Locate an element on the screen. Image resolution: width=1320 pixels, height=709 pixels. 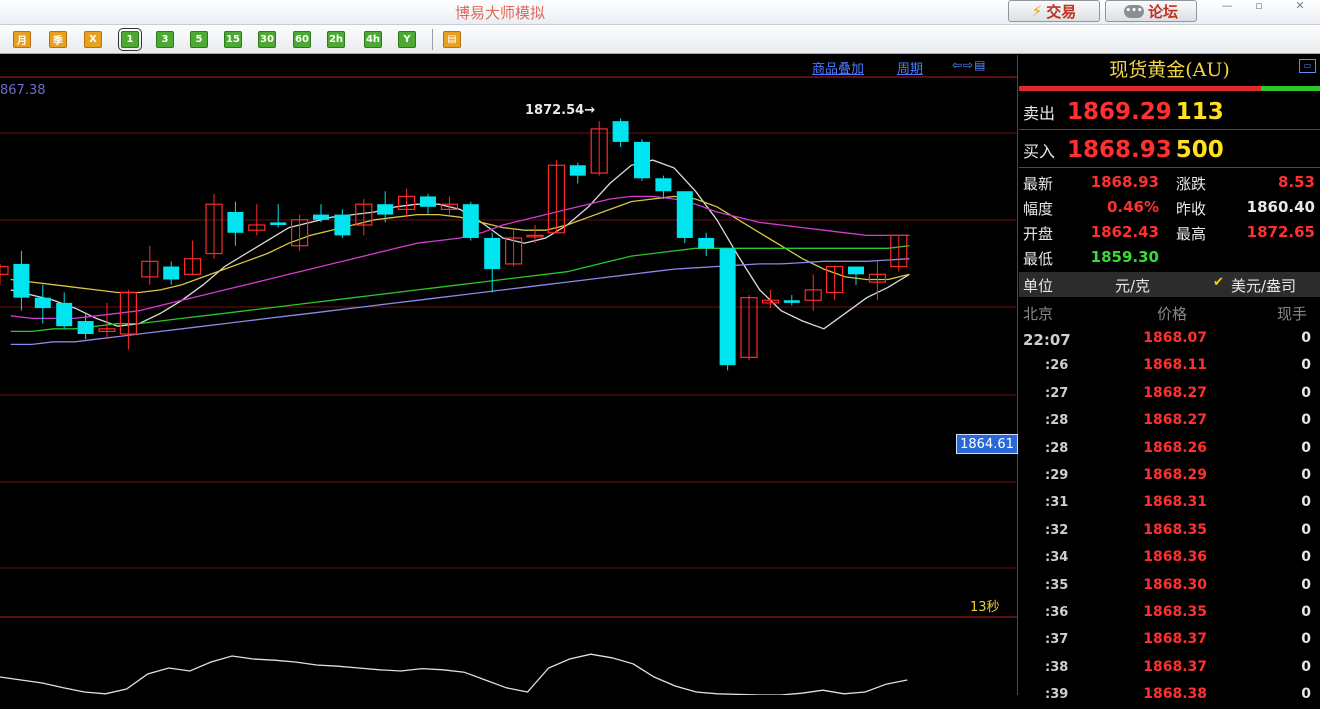
indicator-line is located at coordinates (454, 674).